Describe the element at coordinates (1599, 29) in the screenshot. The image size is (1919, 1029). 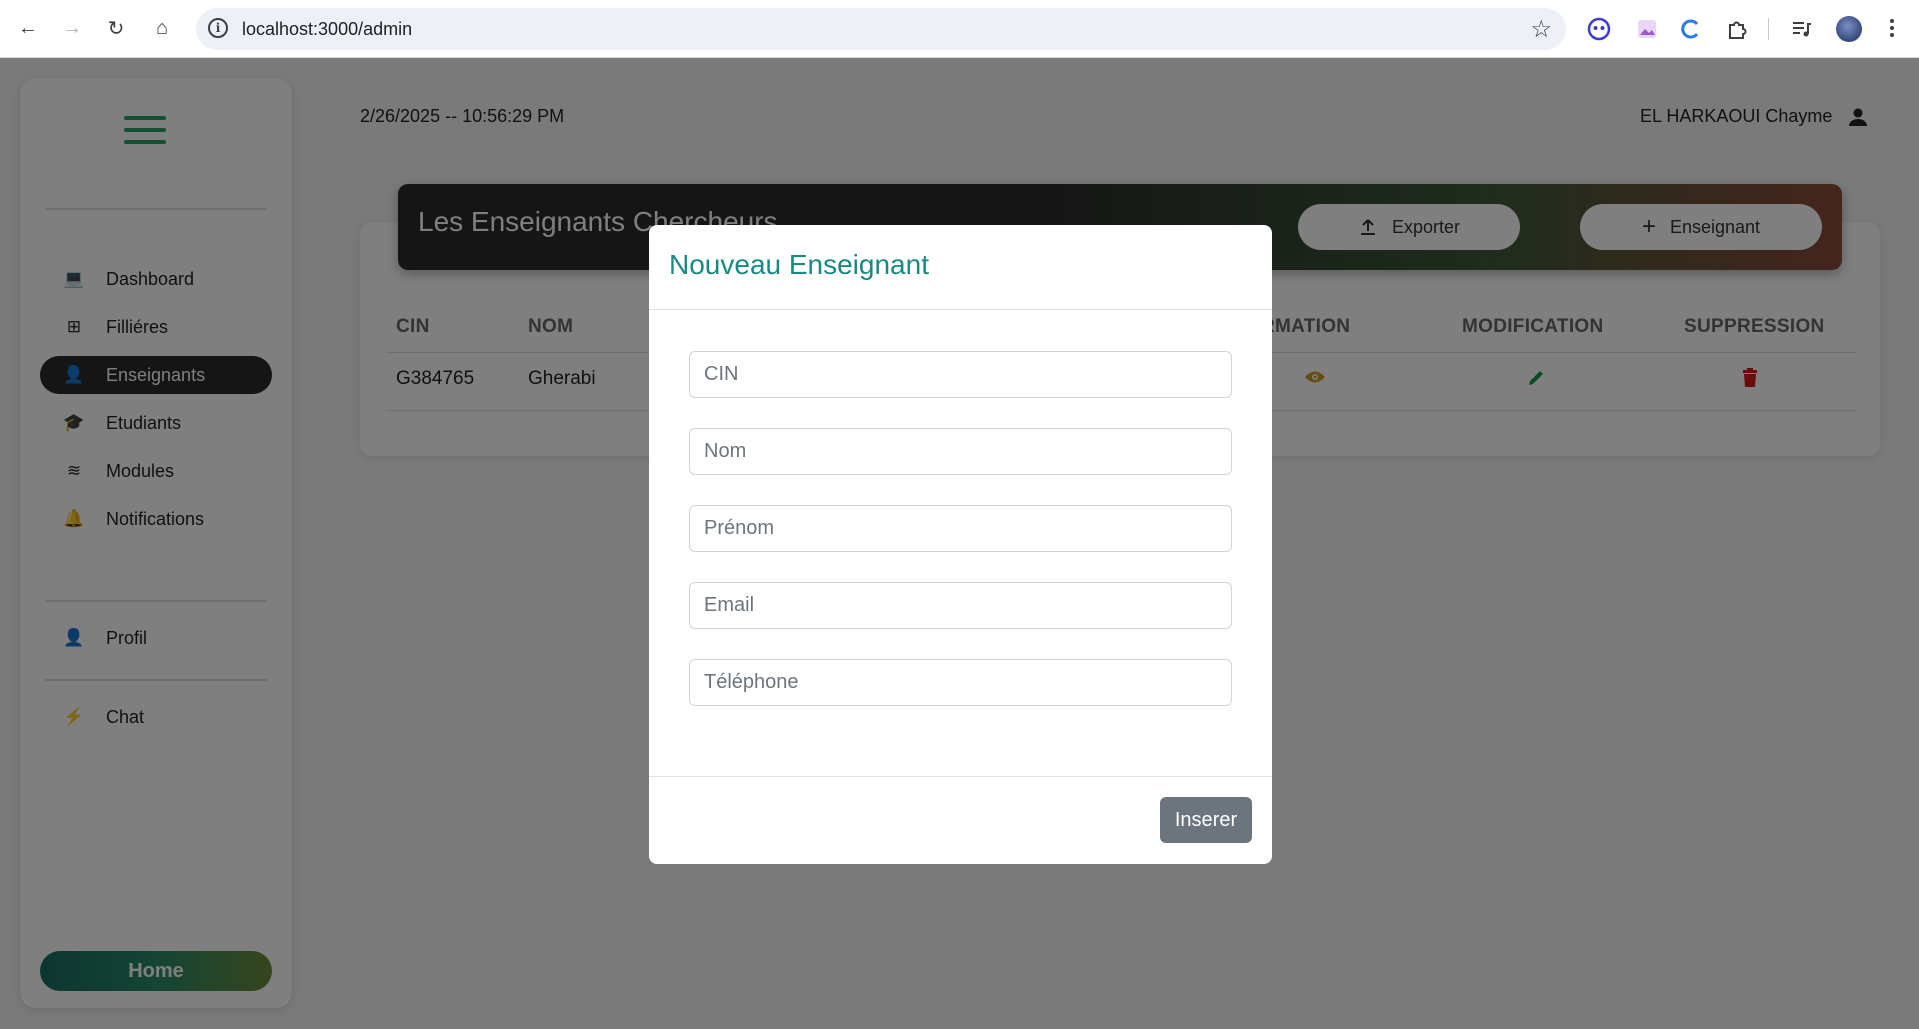
I see `extension-mask-icon` at that location.